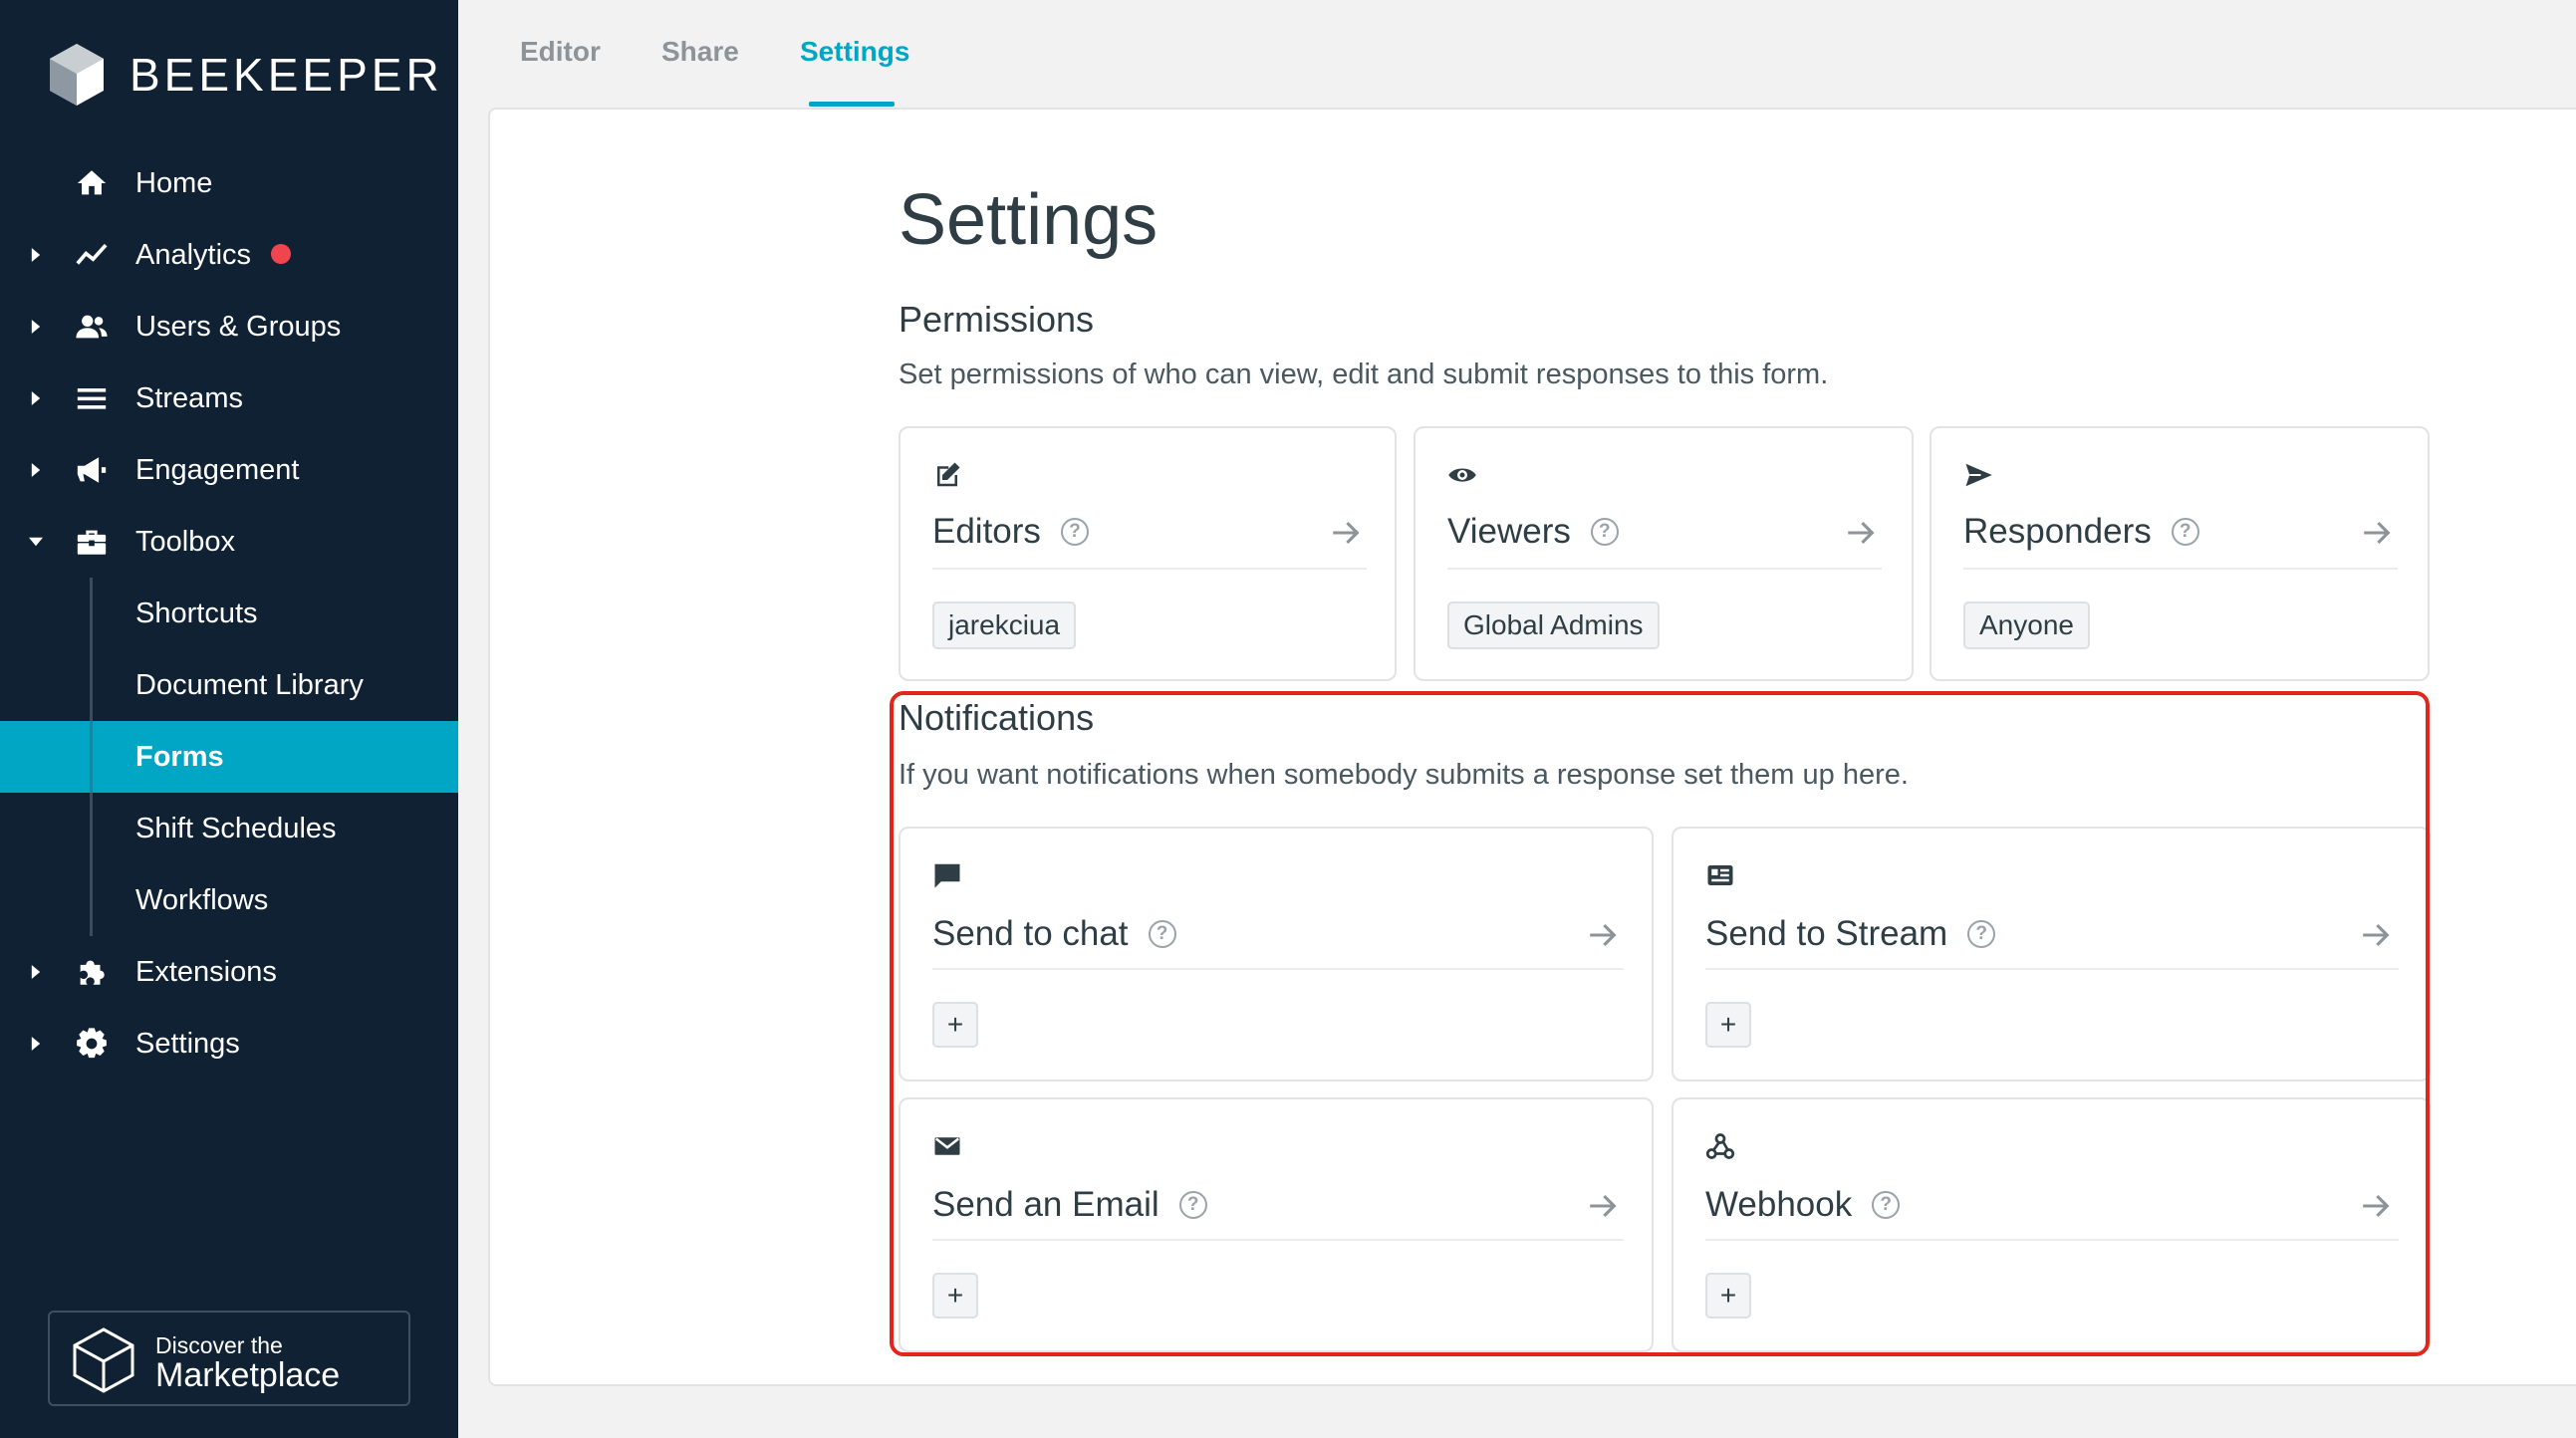  Describe the element at coordinates (36, 542) in the screenshot. I see `caret-down-icon` at that location.